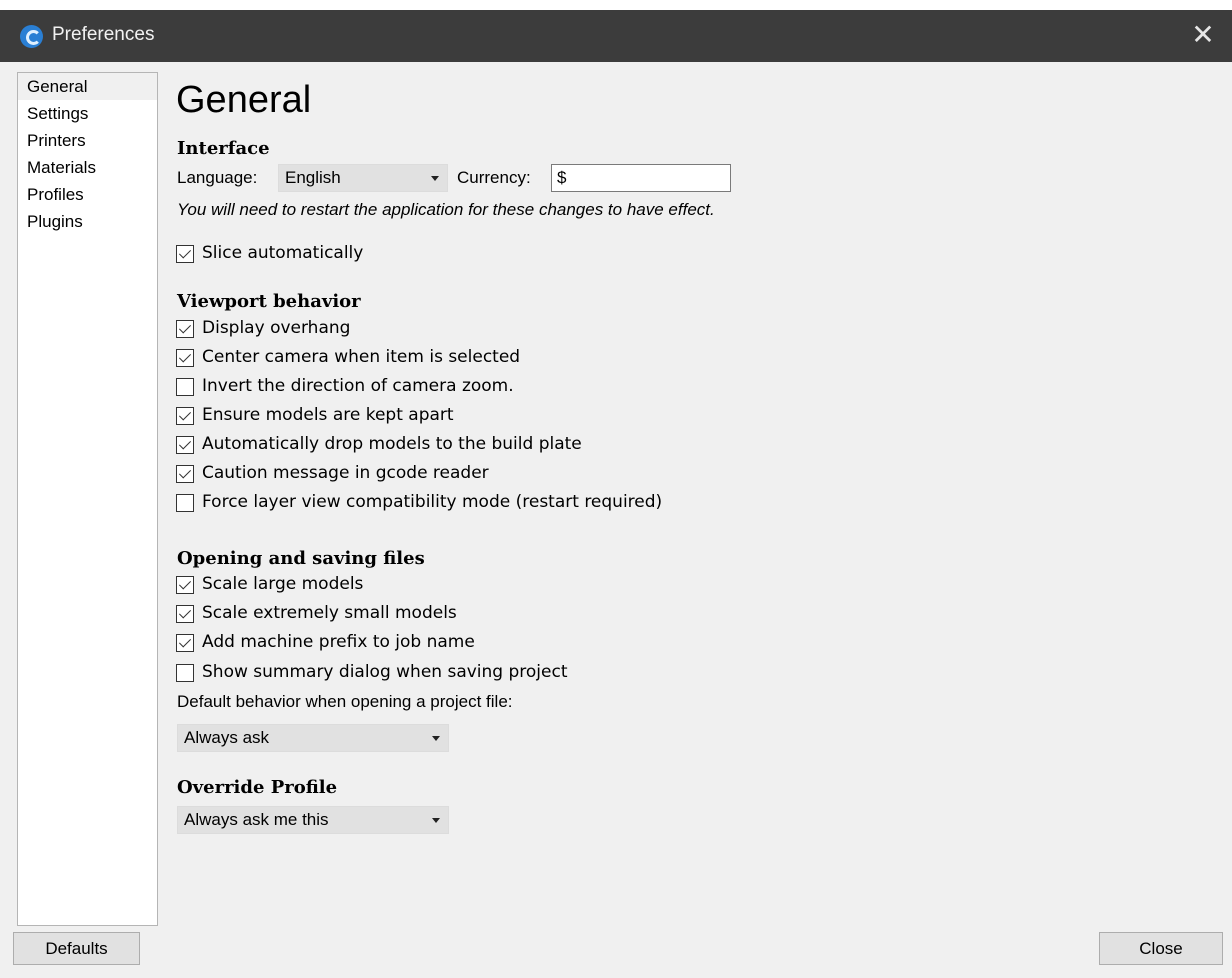  Describe the element at coordinates (641, 178) in the screenshot. I see `currency-input: $` at that location.